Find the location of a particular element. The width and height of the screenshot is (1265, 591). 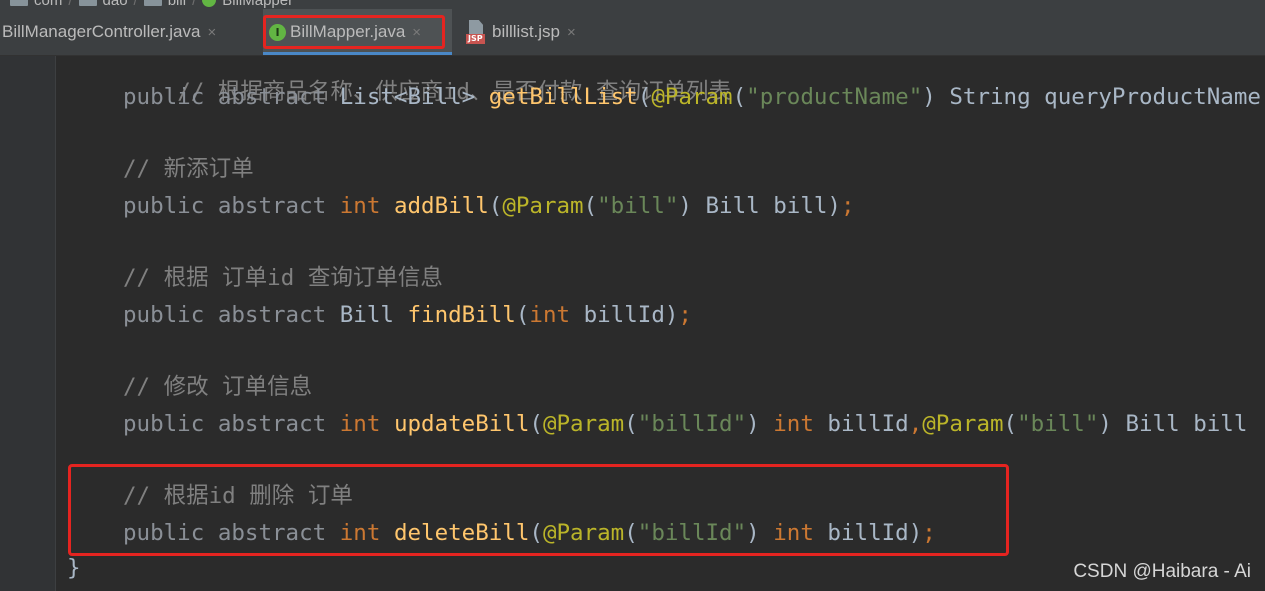

breadcrumb-item: bill is located at coordinates (177, 4).